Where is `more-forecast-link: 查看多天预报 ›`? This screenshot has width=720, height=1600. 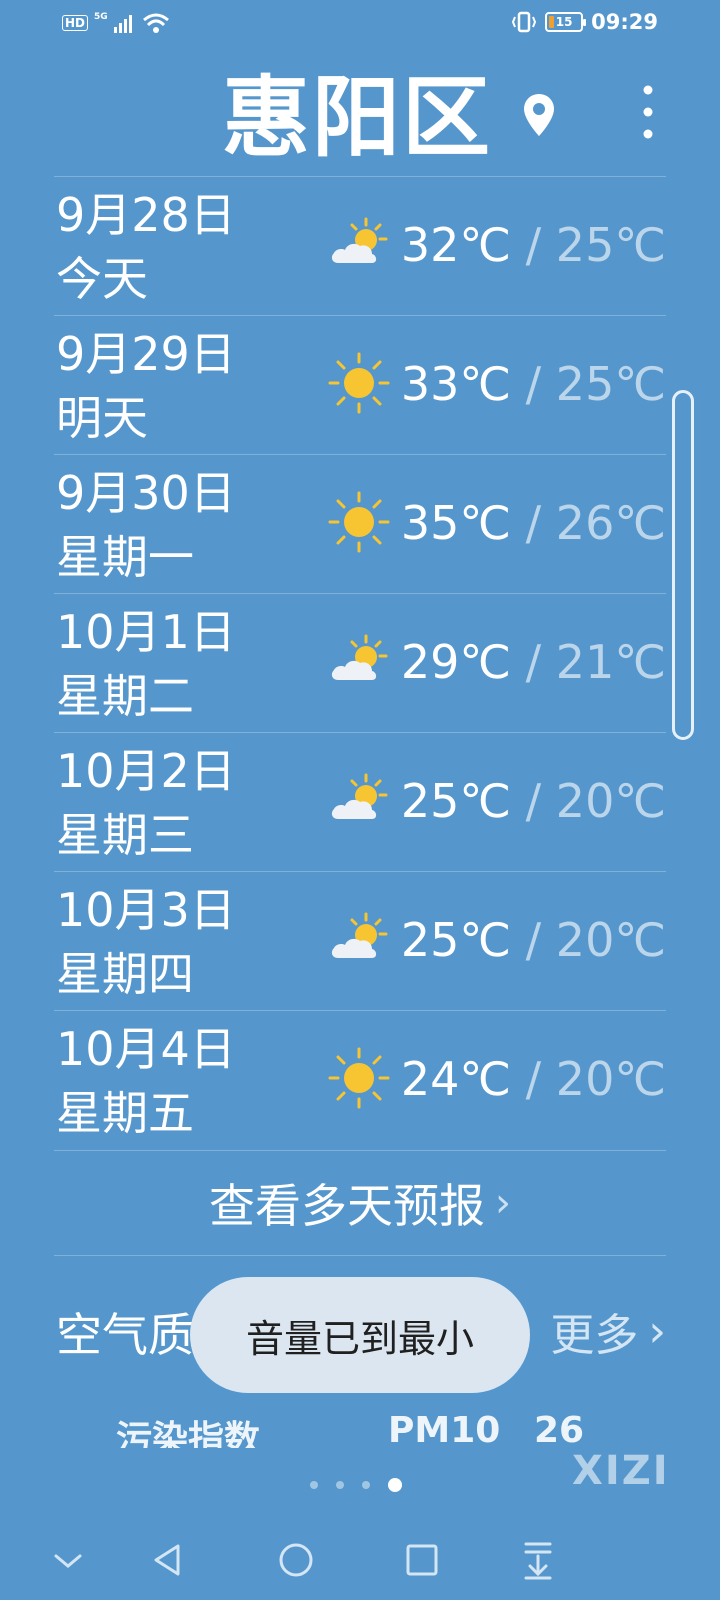
more-forecast-link: 查看多天预报 › is located at coordinates (360, 1203).